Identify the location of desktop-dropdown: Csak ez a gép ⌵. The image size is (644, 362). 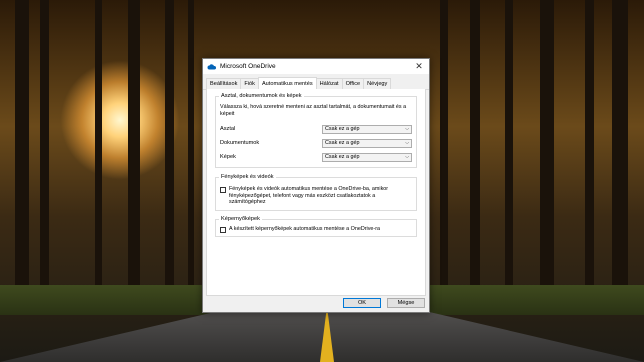
(367, 129).